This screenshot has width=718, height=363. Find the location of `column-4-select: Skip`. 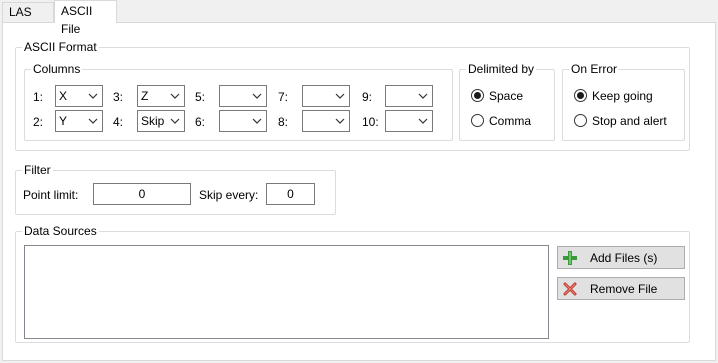

column-4-select: Skip is located at coordinates (161, 121).